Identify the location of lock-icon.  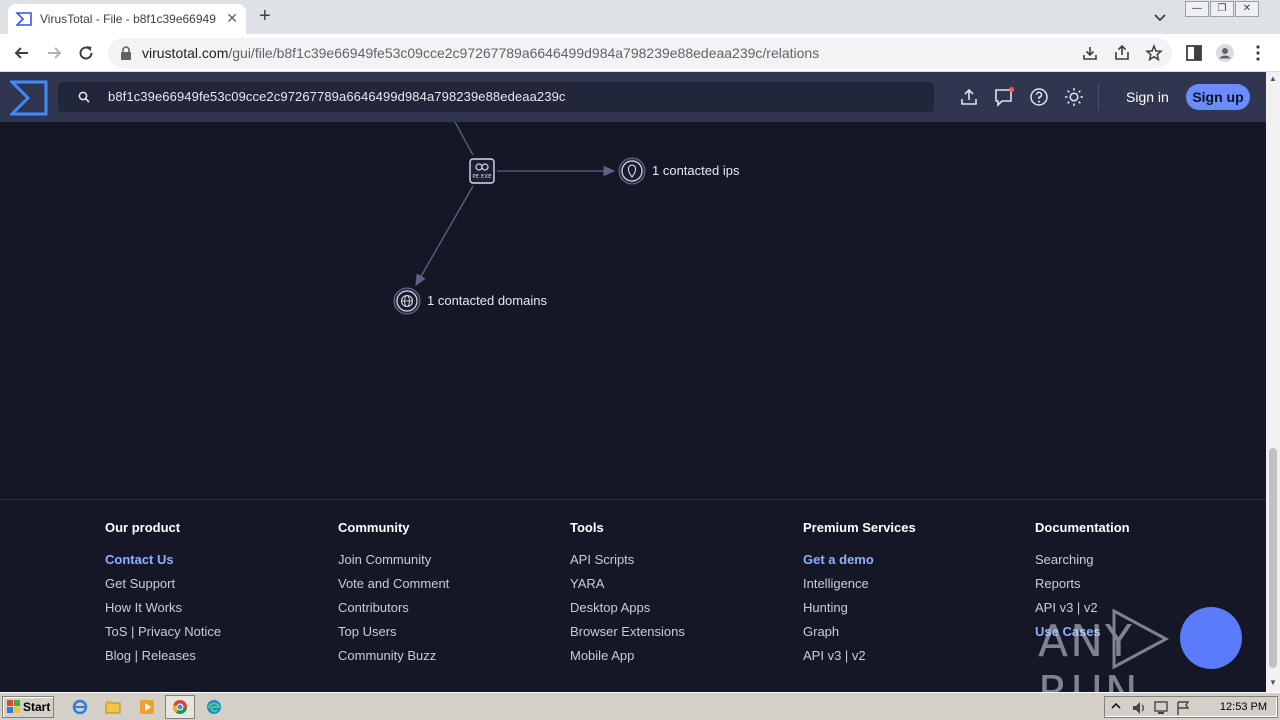
(126, 53).